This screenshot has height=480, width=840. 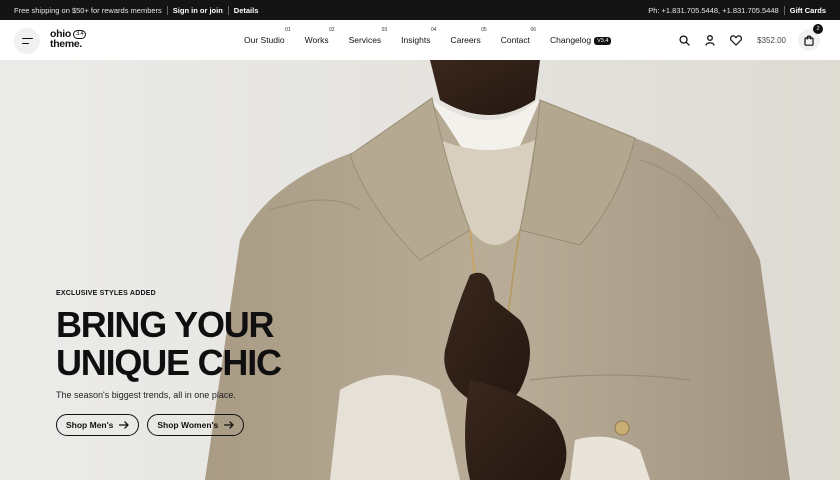 What do you see at coordinates (465, 40) in the screenshot?
I see `nav-label: Careers` at bounding box center [465, 40].